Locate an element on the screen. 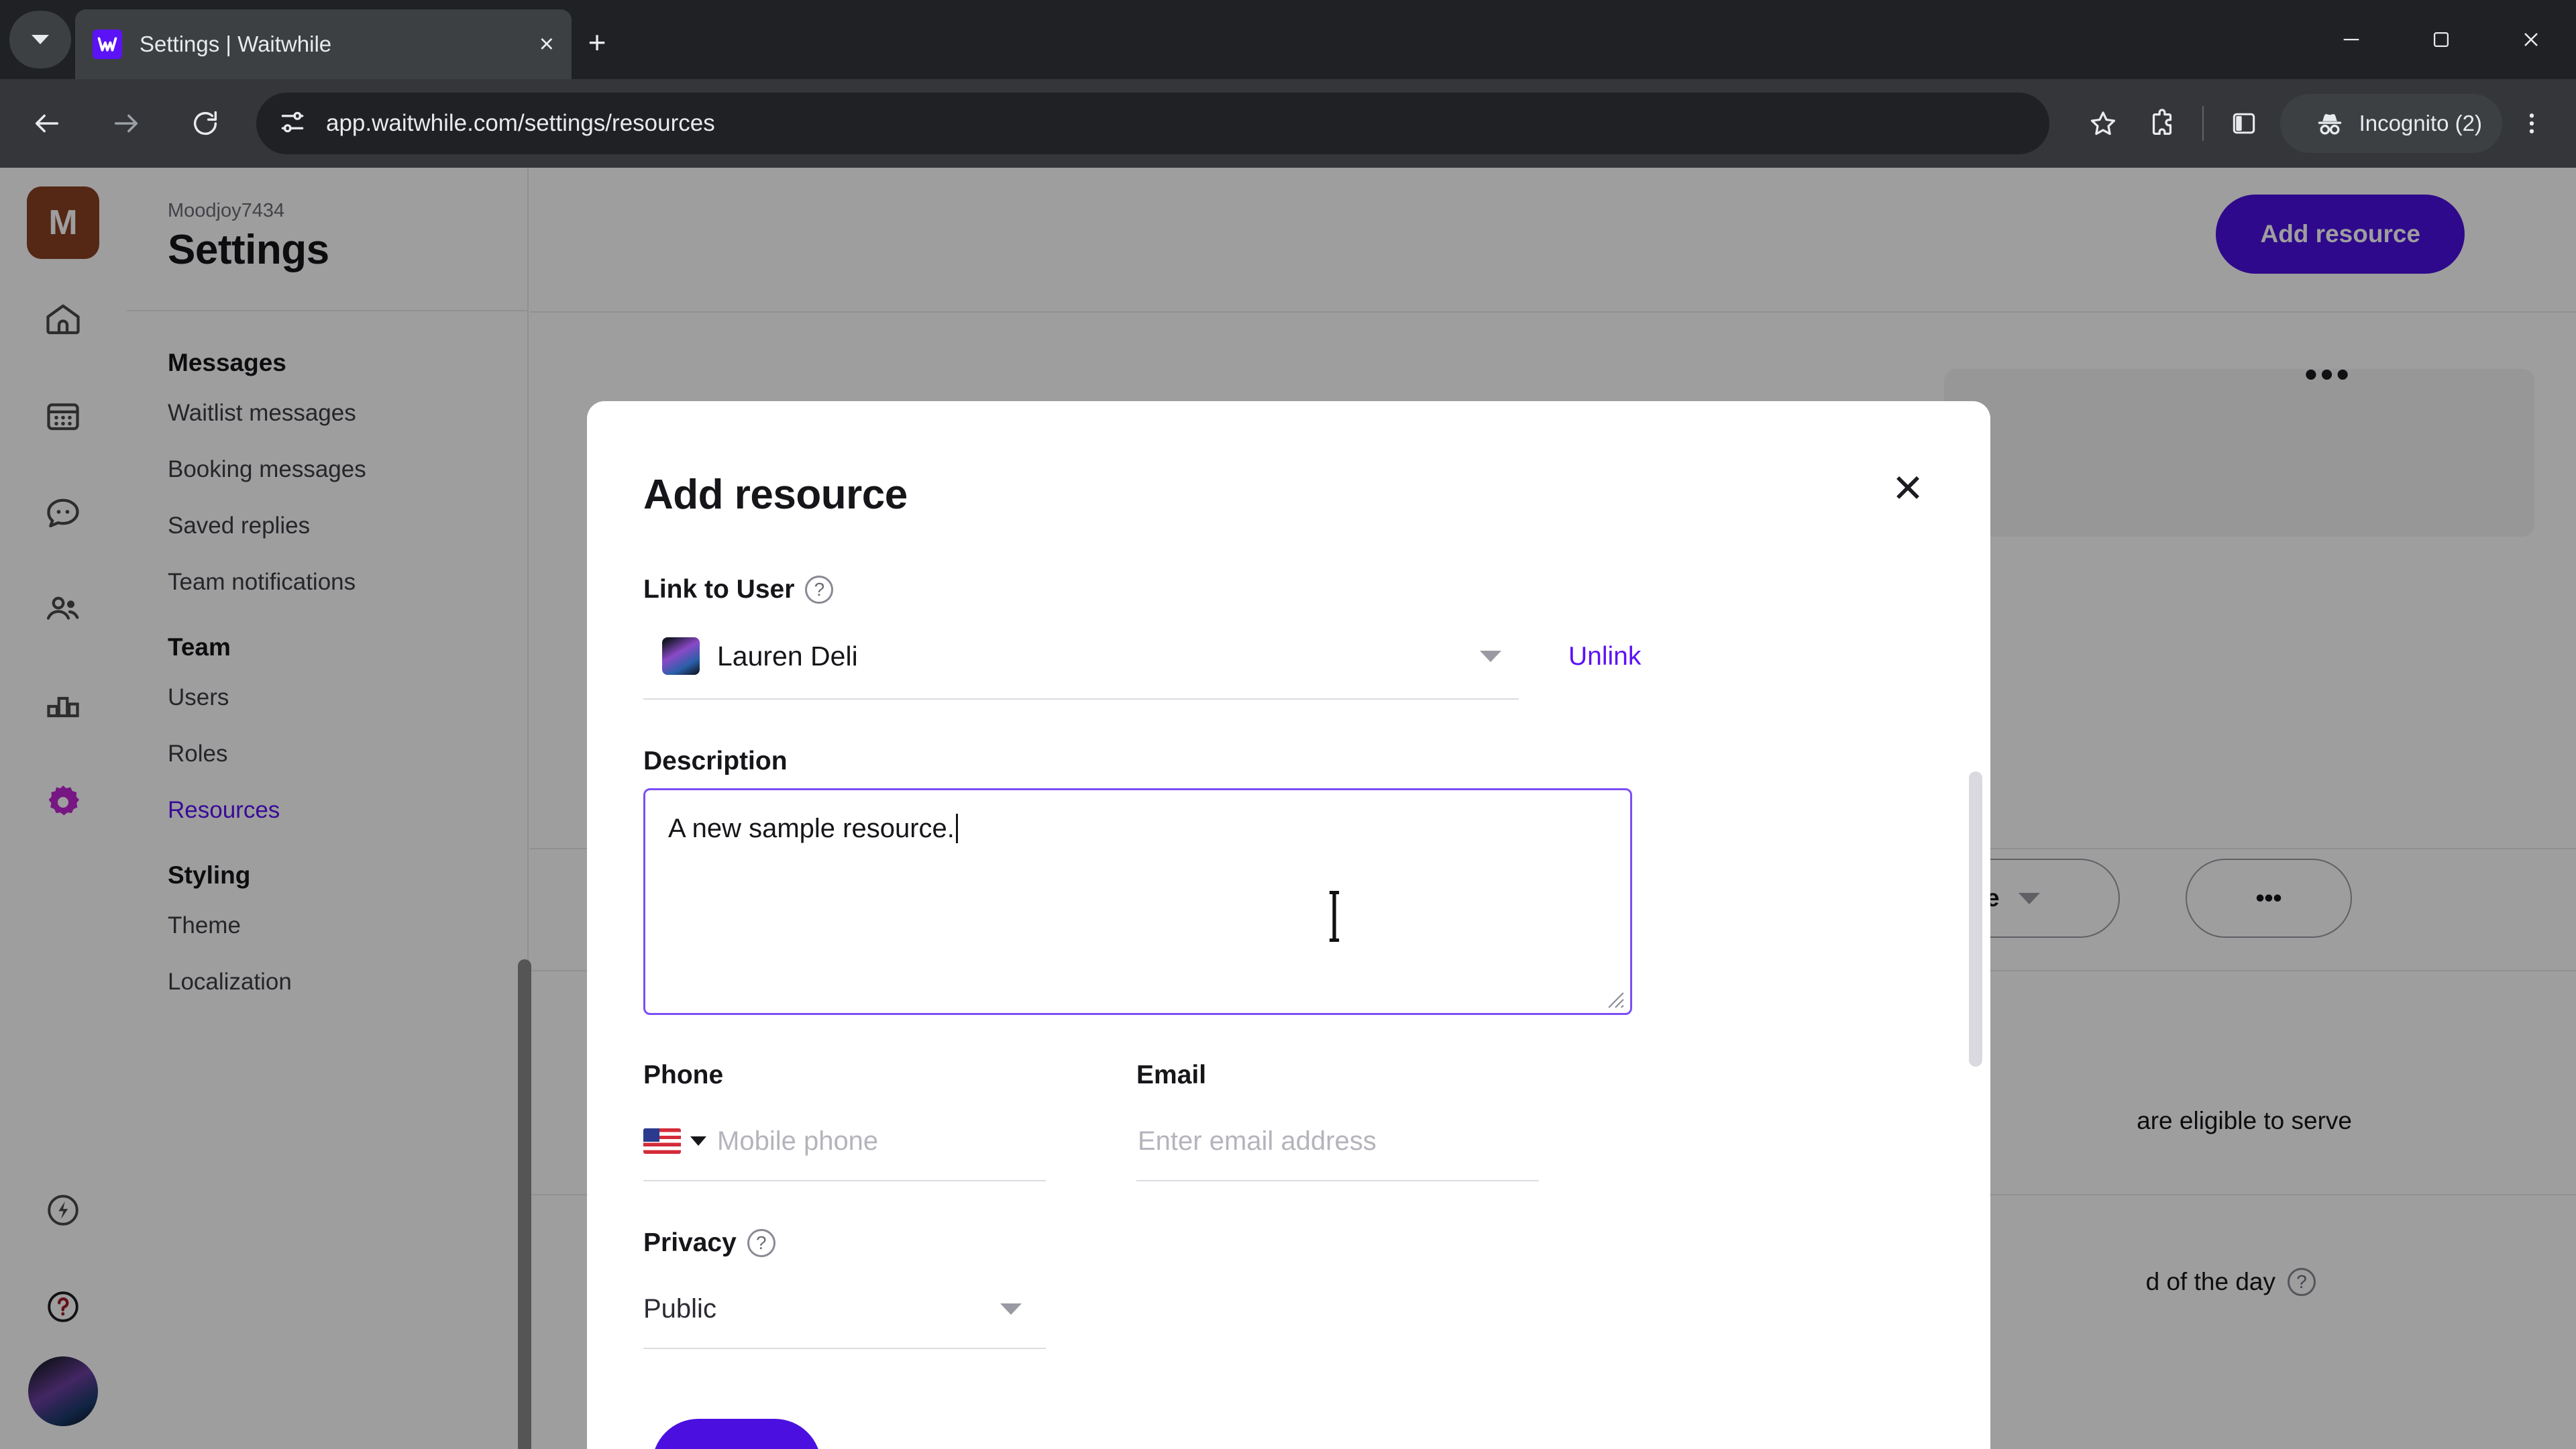 Image resolution: width=2576 pixels, height=1449 pixels. phone-label: Phone is located at coordinates (683, 1075).